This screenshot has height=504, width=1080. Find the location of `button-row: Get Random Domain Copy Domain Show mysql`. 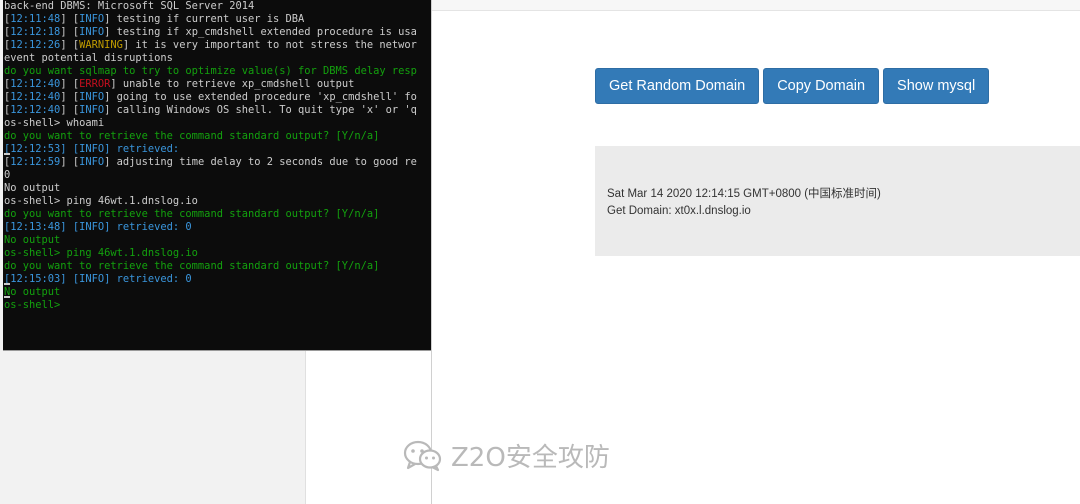

button-row: Get Random Domain Copy Domain Show mysql is located at coordinates (792, 86).